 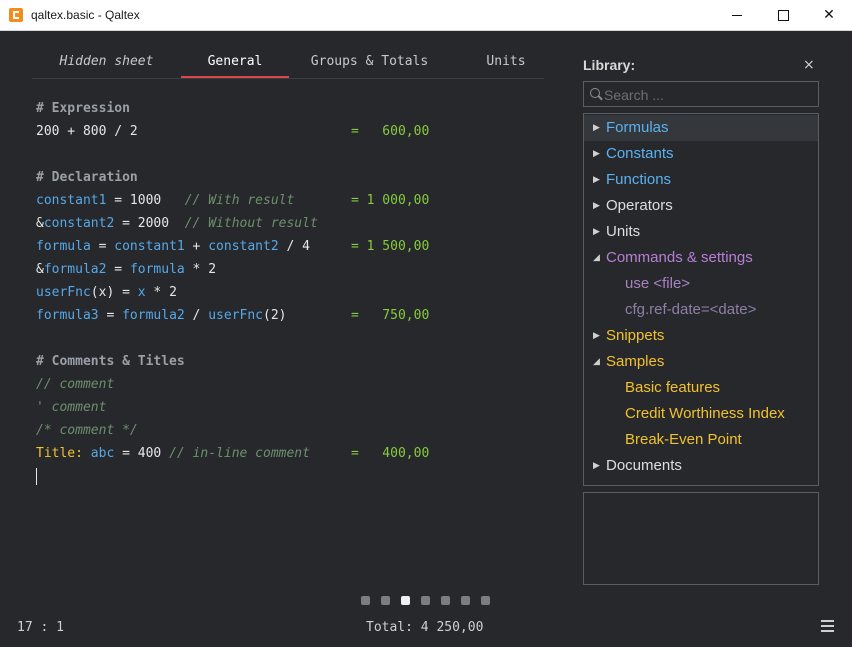 I want to click on library-item-label: Basic features, so click(x=673, y=387).